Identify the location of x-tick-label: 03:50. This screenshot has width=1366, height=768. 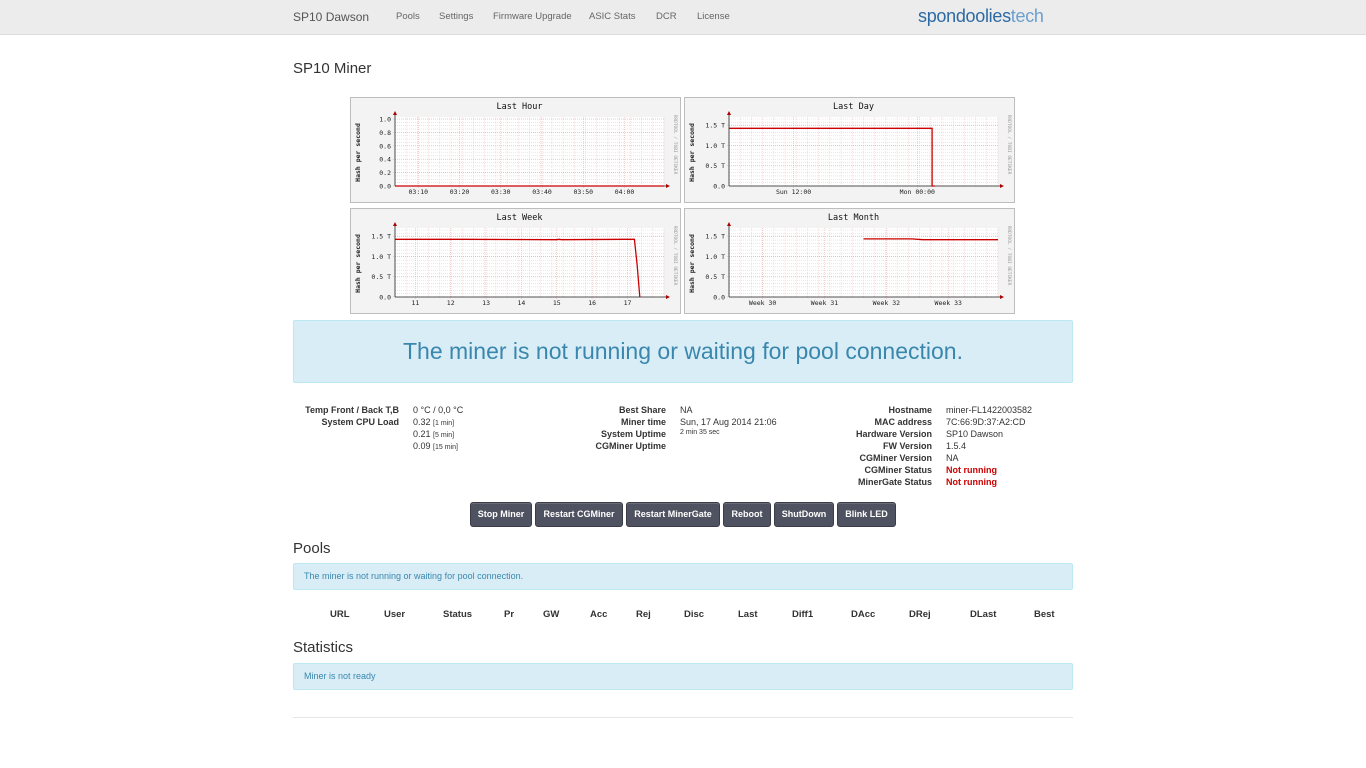
(584, 192).